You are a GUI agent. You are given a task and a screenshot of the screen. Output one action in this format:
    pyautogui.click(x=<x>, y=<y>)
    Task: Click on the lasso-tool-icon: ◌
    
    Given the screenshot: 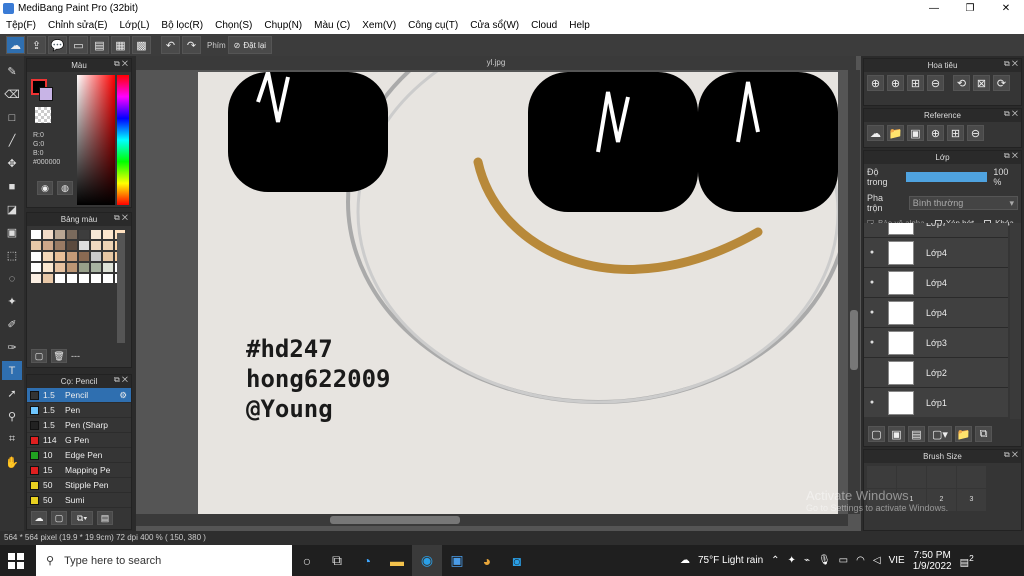 What is the action you would take?
    pyautogui.click(x=12, y=278)
    